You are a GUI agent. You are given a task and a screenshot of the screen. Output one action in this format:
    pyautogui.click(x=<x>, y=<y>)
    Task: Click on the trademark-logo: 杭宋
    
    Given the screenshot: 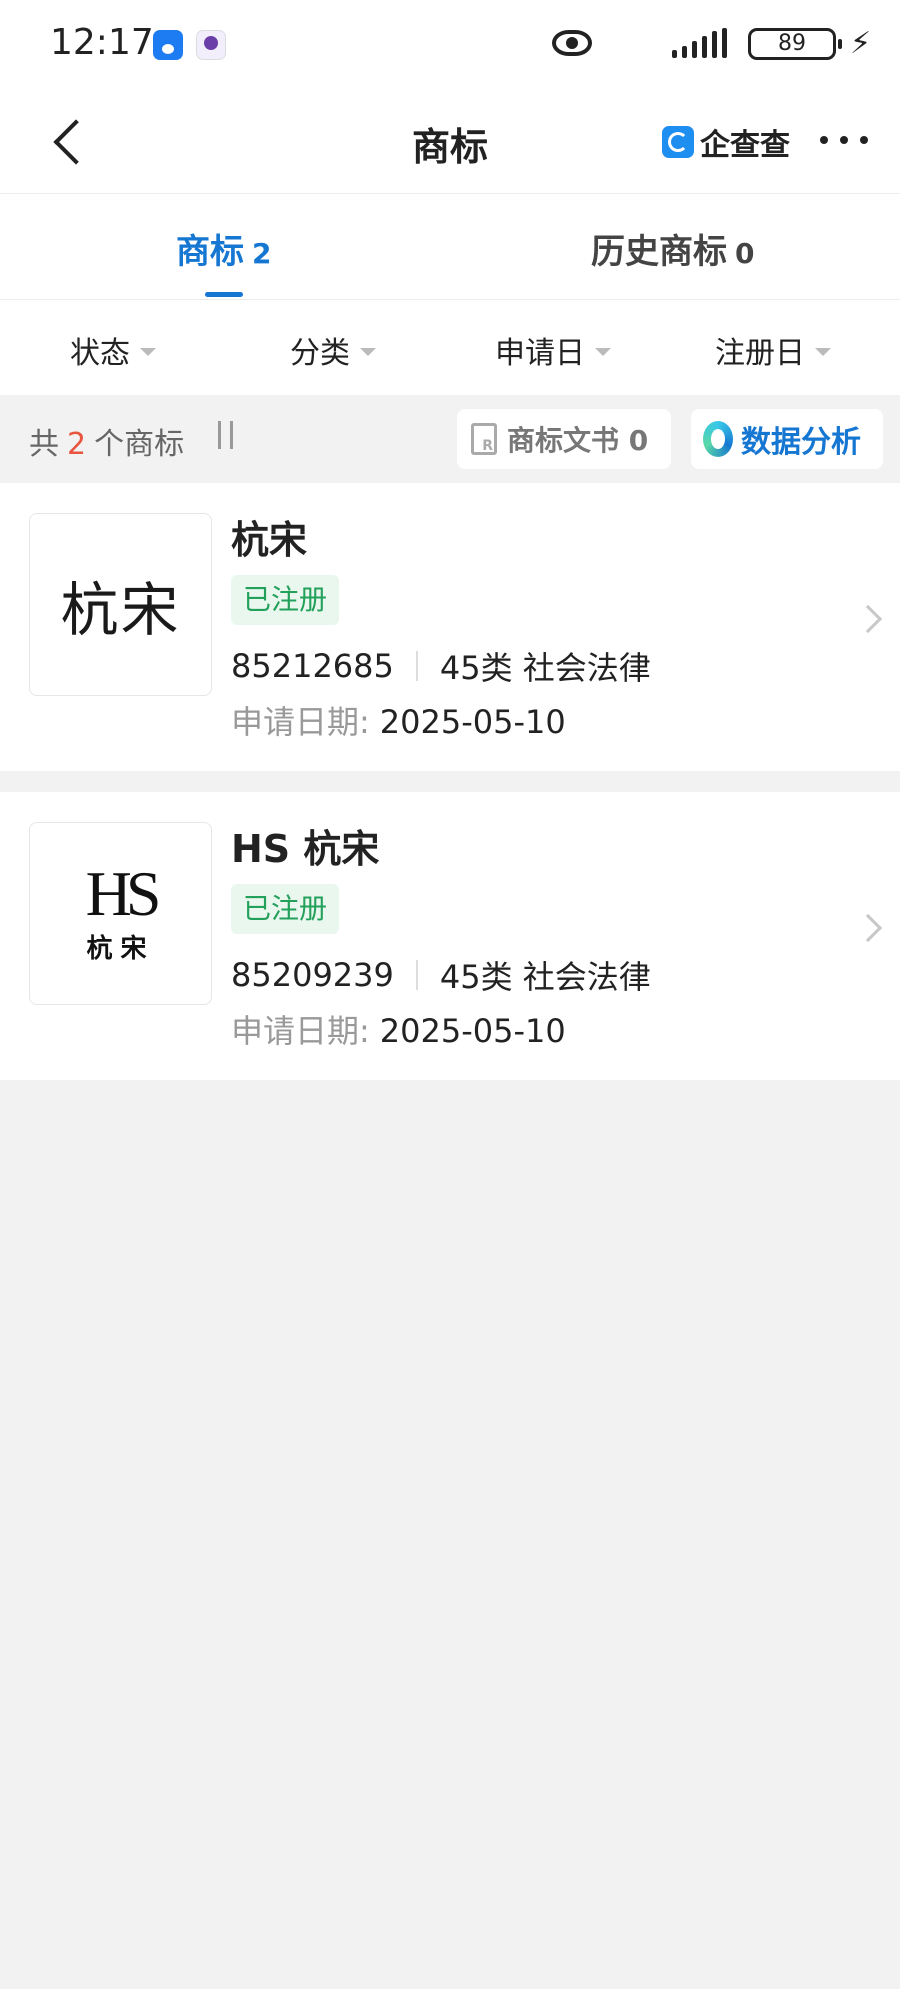 What is the action you would take?
    pyautogui.click(x=120, y=604)
    